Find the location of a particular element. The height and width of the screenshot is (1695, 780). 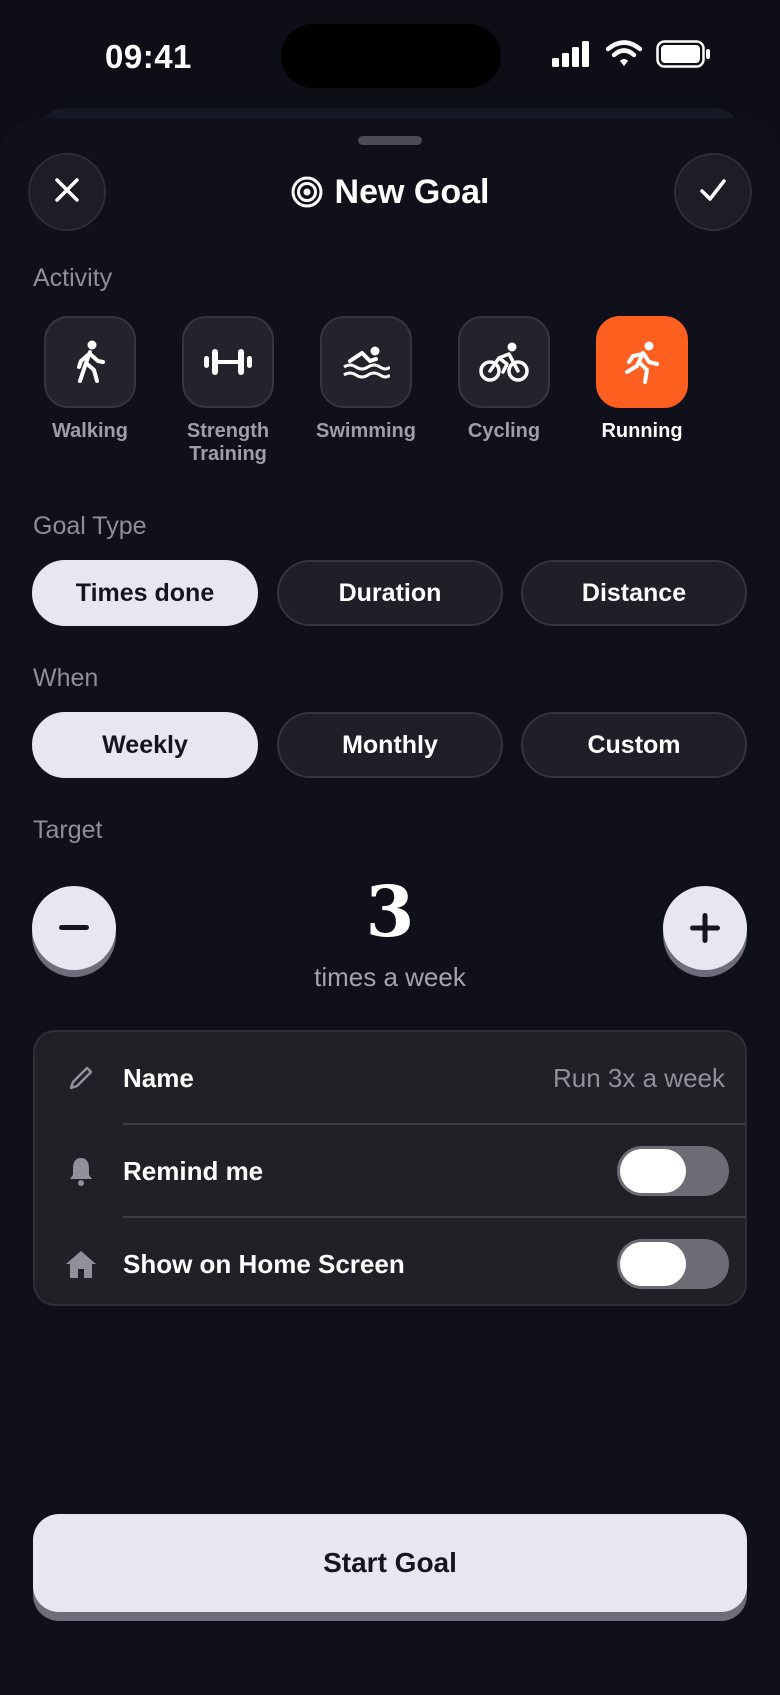

target-section-label: Target is located at coordinates (68, 830).